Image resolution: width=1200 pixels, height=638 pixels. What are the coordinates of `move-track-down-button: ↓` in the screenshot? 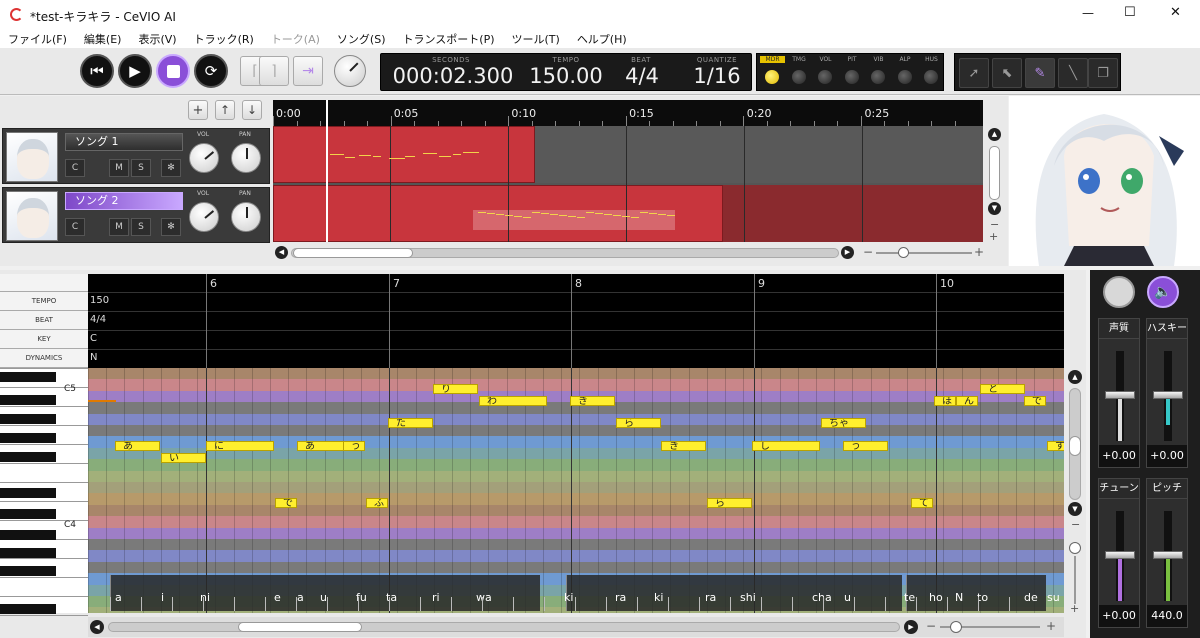 It's located at (252, 110).